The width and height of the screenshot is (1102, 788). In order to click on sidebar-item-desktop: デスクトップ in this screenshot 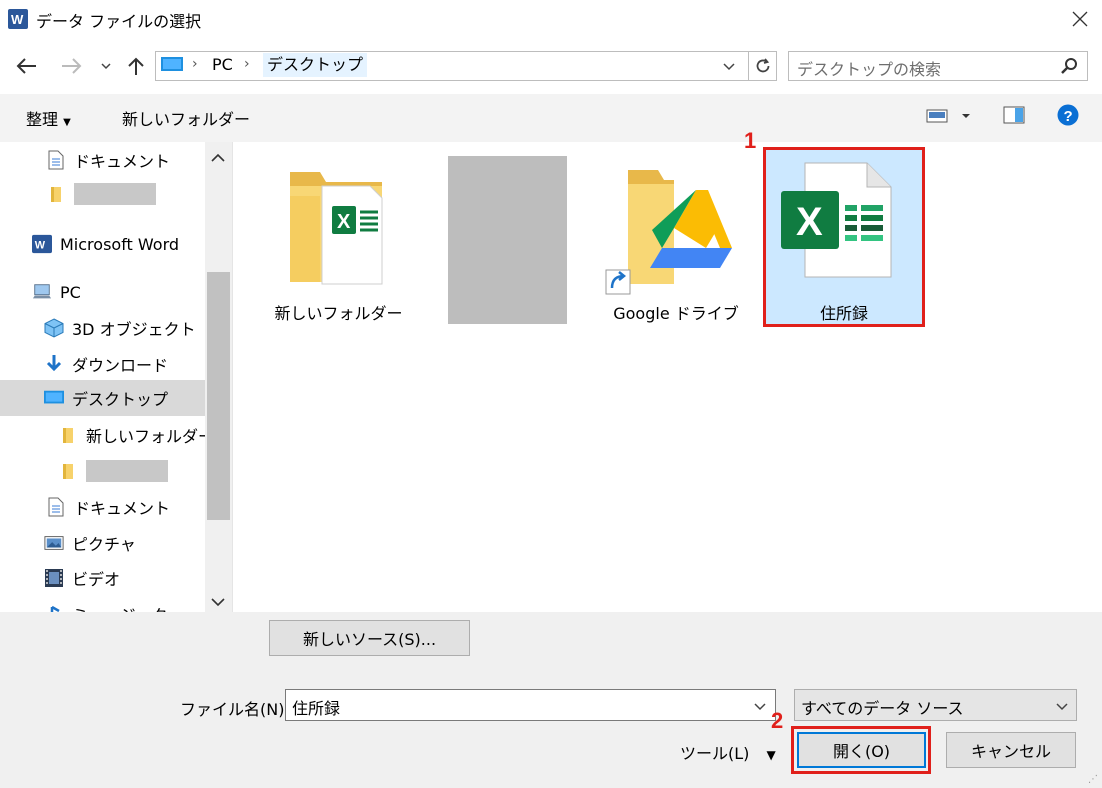, I will do `click(116, 398)`.